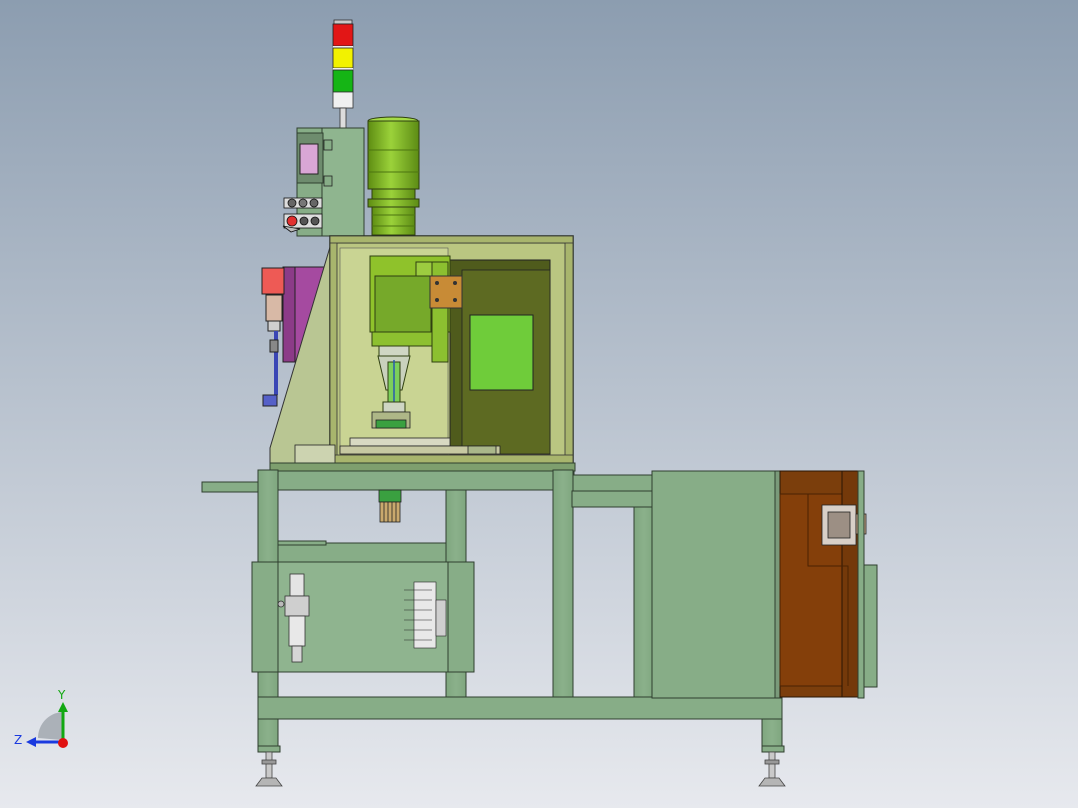 Image resolution: width=1078 pixels, height=808 pixels. What do you see at coordinates (343, 35) in the screenshot?
I see `signal-lamp-red` at bounding box center [343, 35].